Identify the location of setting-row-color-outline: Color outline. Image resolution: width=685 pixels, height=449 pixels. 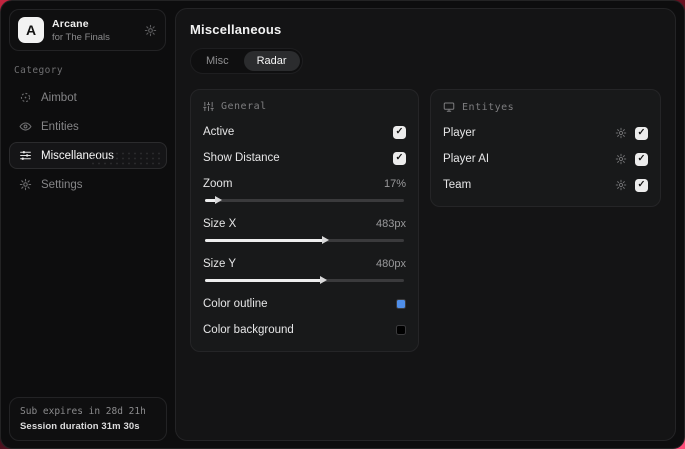
(305, 304).